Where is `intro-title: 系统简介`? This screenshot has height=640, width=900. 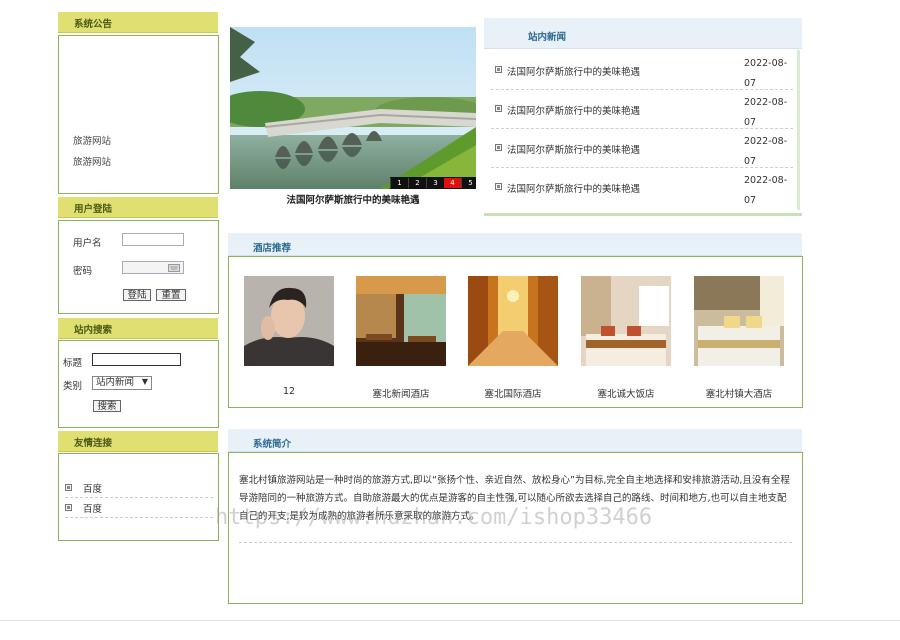 intro-title: 系统简介 is located at coordinates (272, 444).